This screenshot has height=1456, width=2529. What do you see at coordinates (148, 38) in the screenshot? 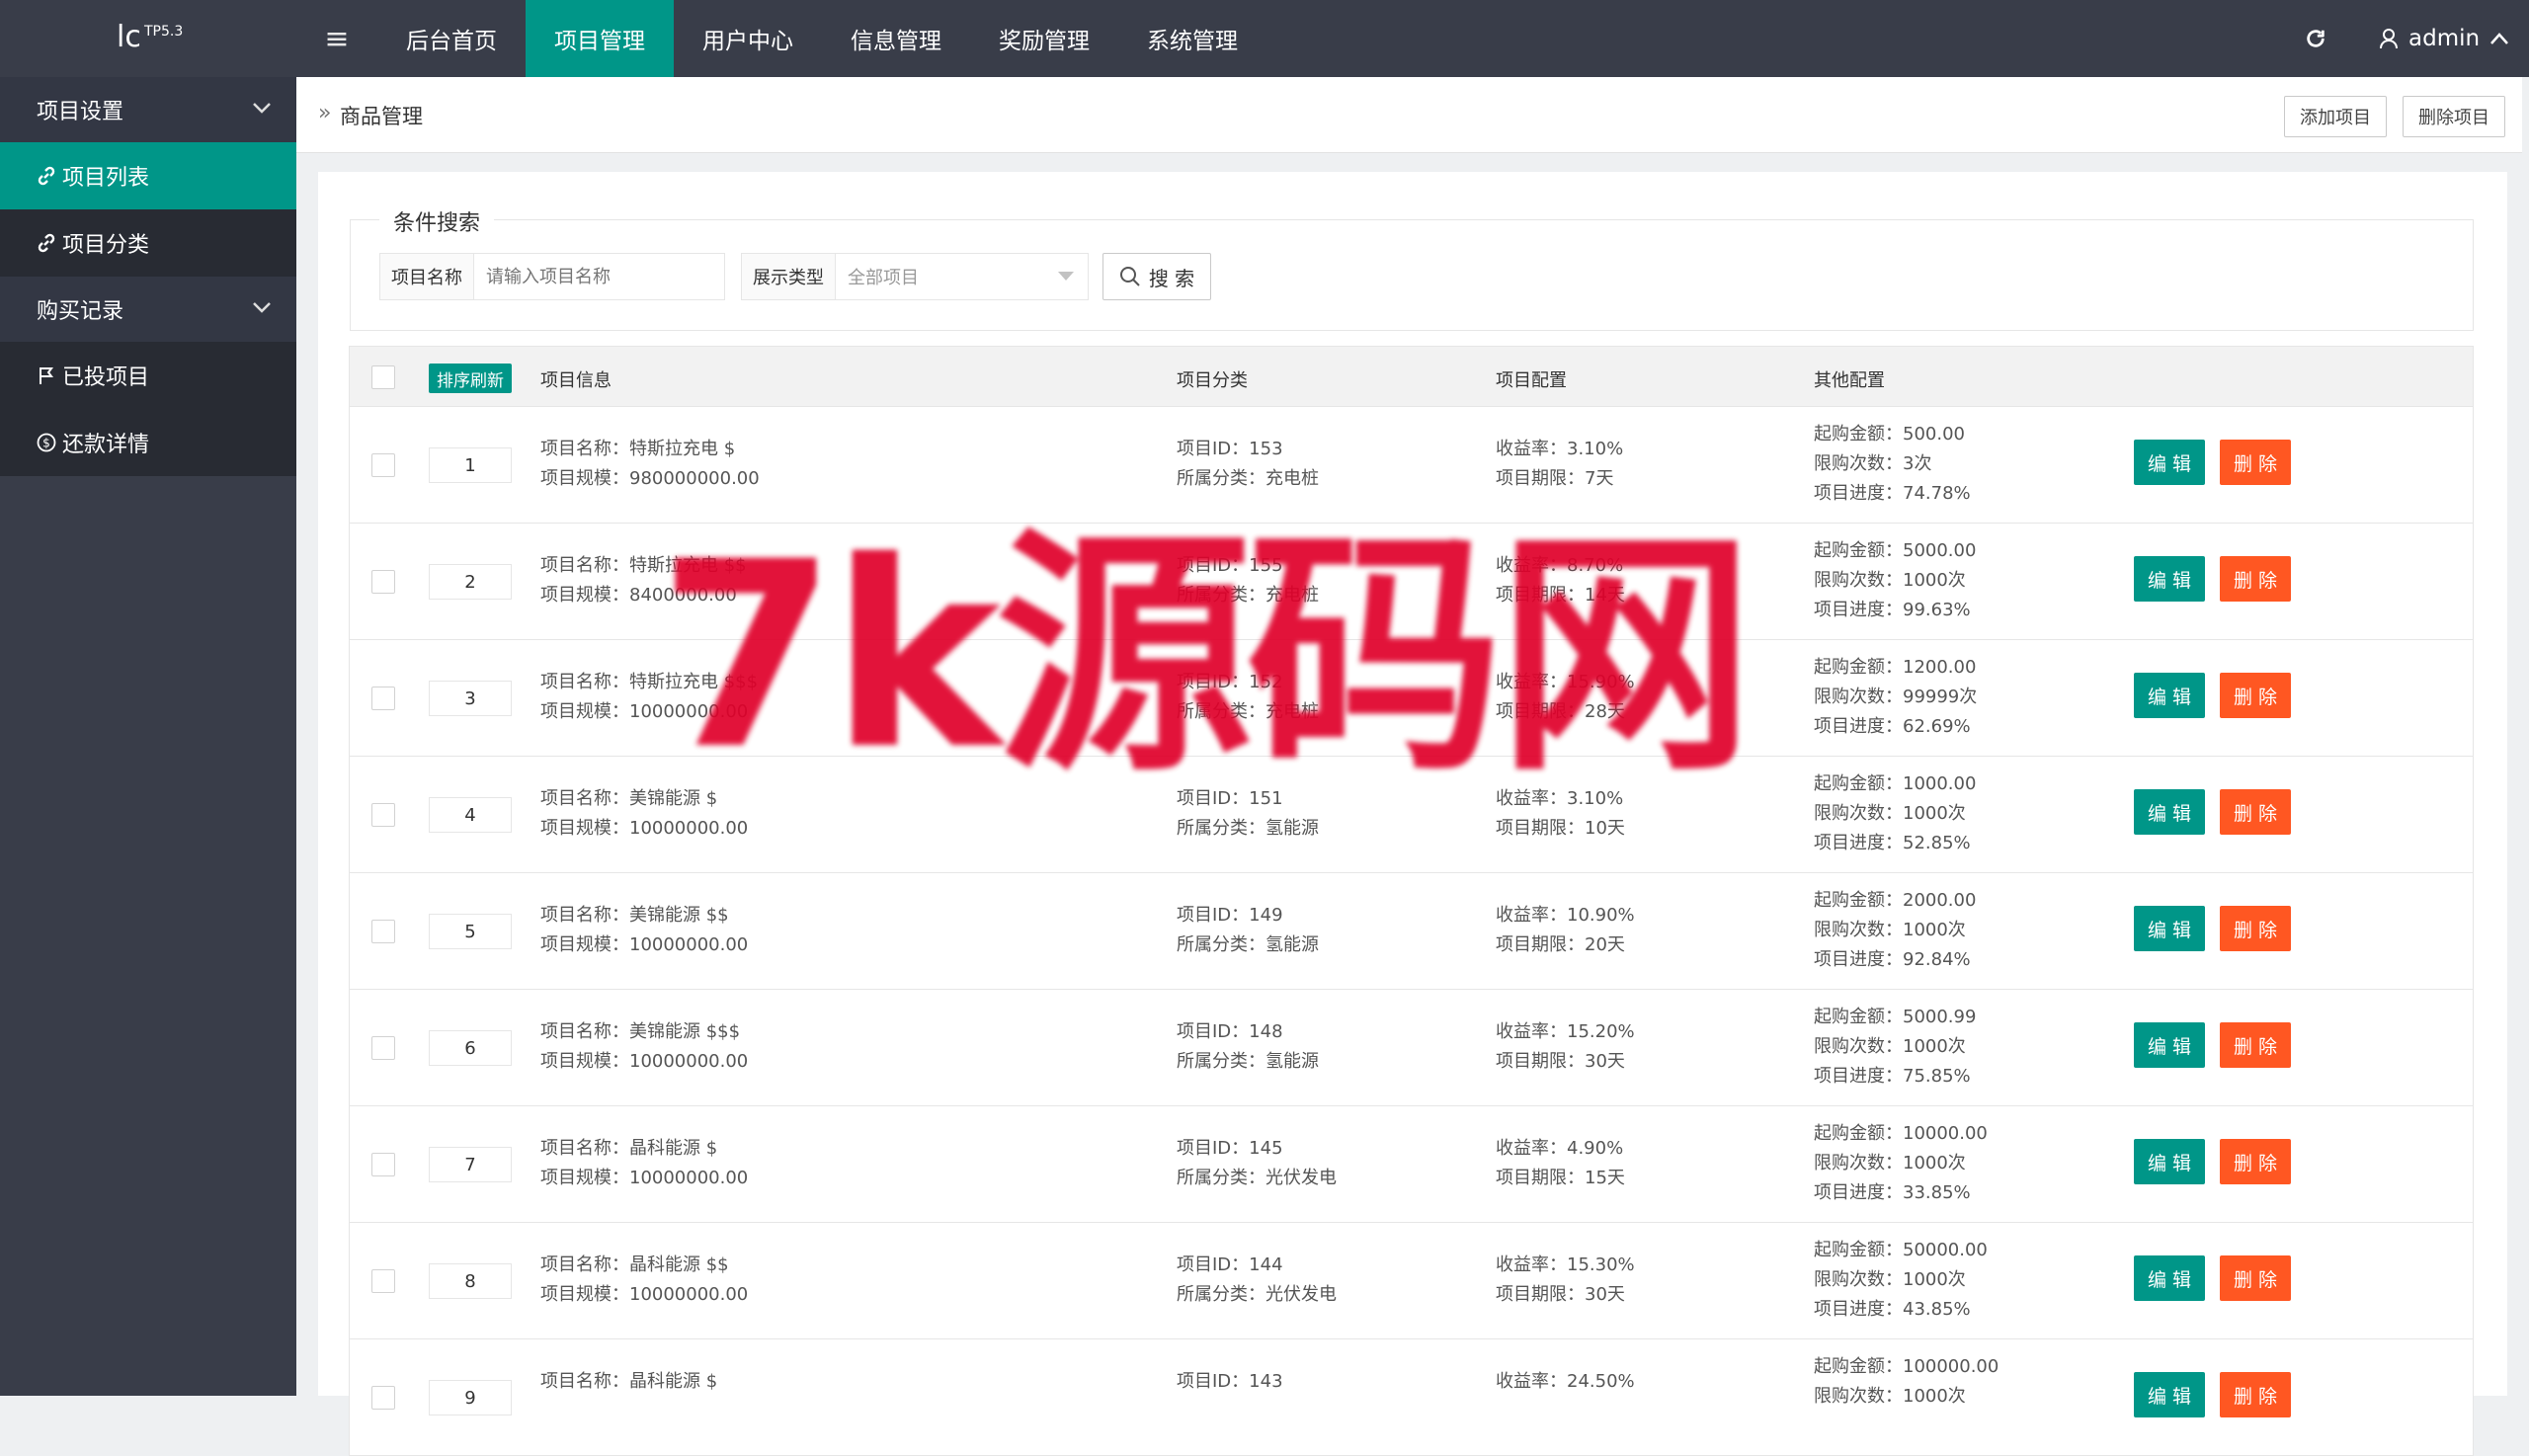
I see `app-logo: lc TP5.3` at bounding box center [148, 38].